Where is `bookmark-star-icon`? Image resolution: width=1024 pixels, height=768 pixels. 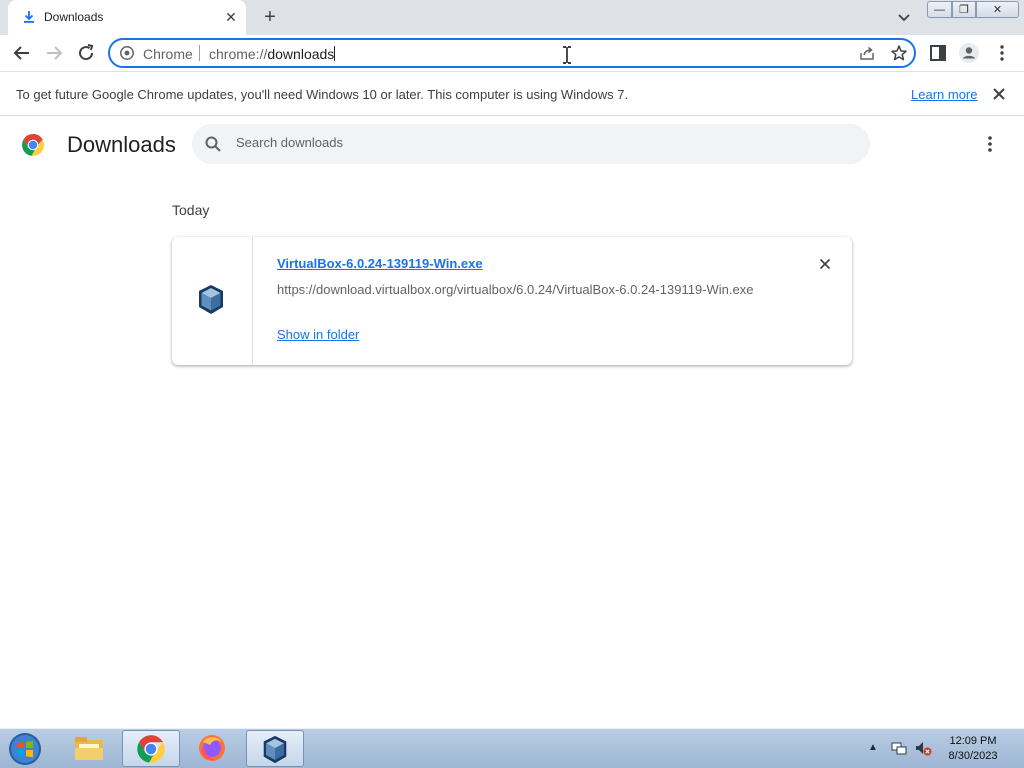
bookmark-star-icon is located at coordinates (899, 53).